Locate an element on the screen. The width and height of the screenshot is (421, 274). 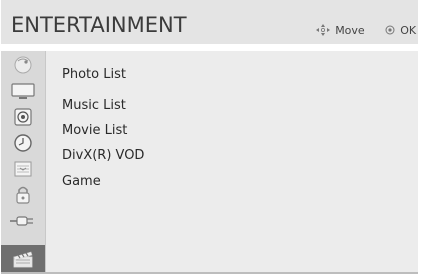
move-hint-label: Move is located at coordinates (350, 30).